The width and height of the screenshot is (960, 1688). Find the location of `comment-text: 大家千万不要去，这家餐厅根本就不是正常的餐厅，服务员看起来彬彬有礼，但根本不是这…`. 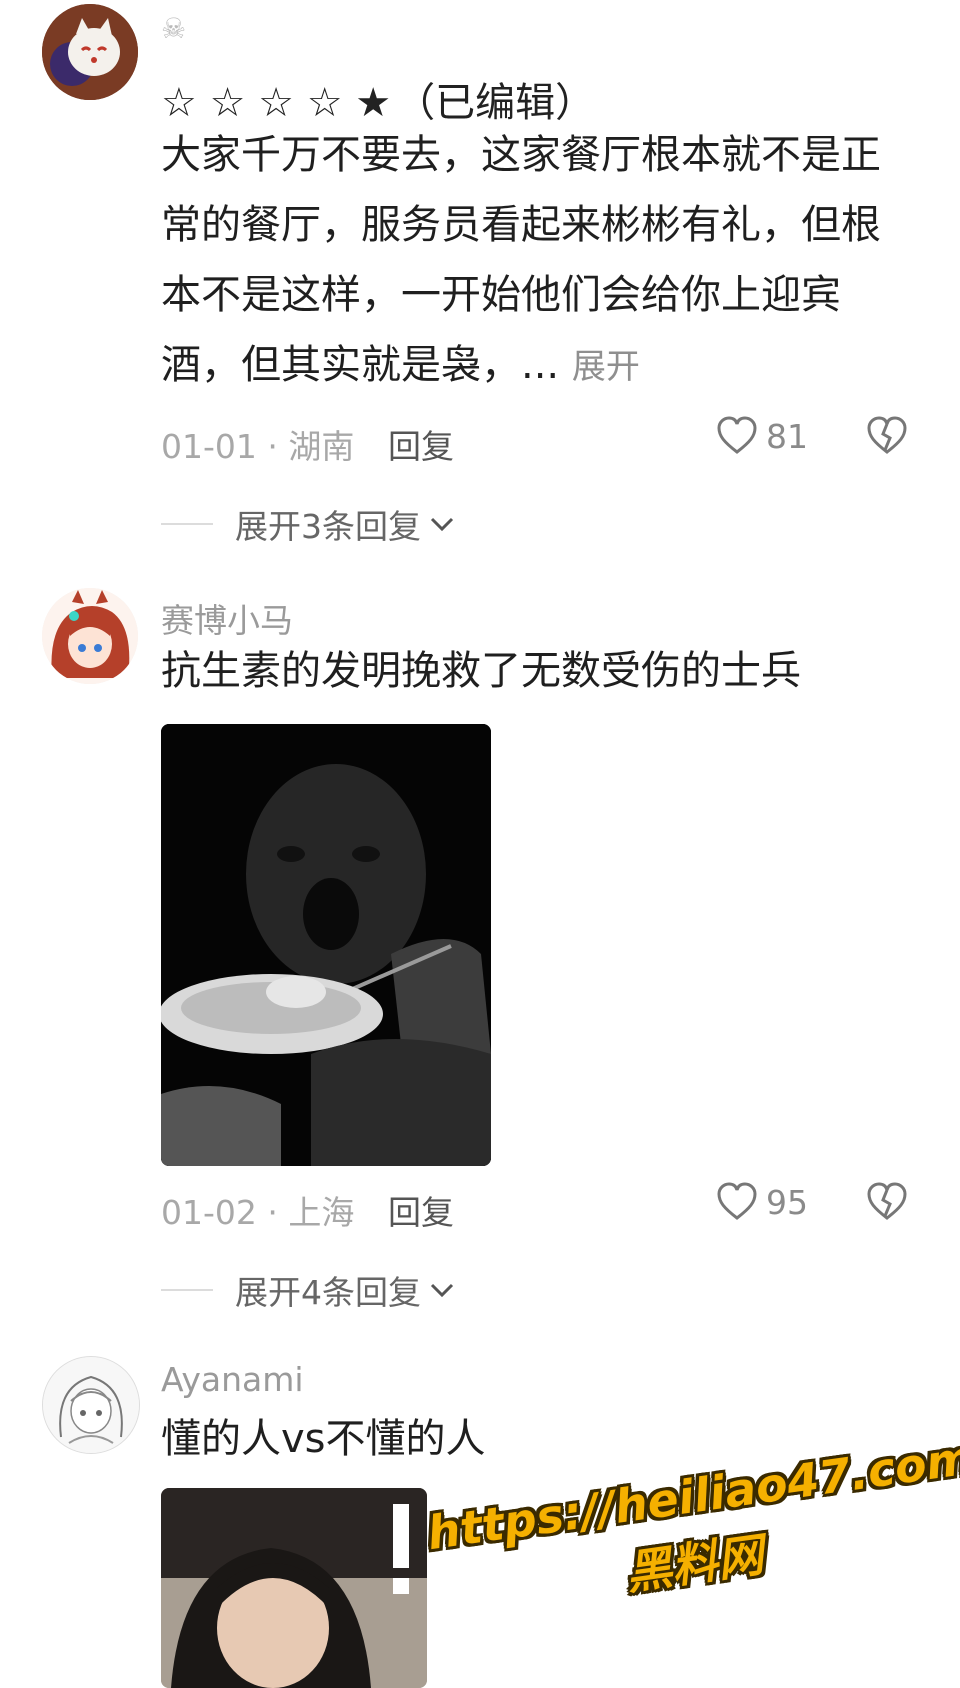

comment-text: 大家千万不要去，这家餐厅根本就不是正常的餐厅，服务员看起来彬彬有礼，但根本不是这… is located at coordinates (526, 261).